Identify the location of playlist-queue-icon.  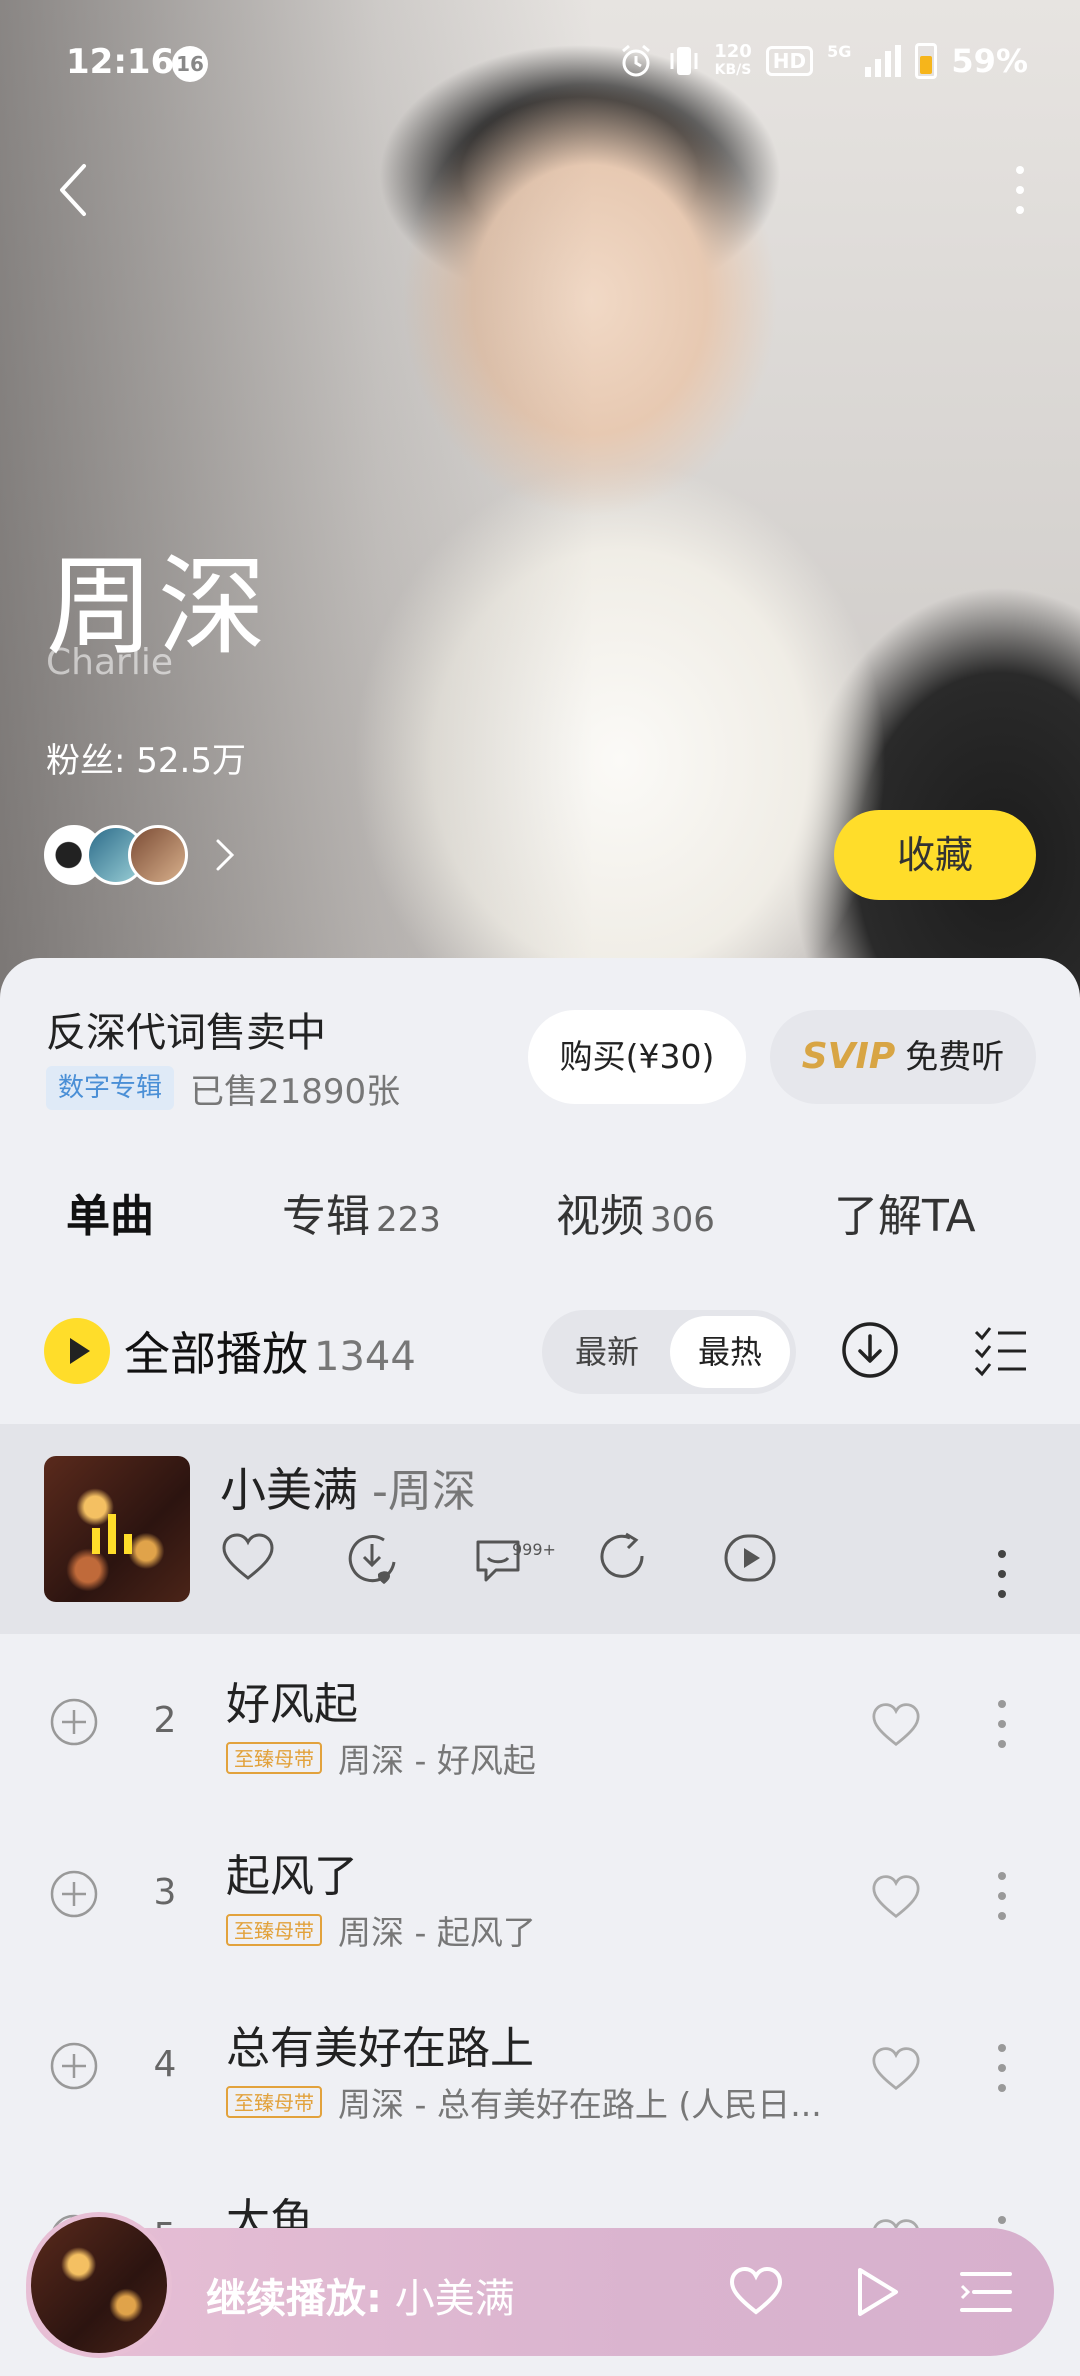
(986, 2292).